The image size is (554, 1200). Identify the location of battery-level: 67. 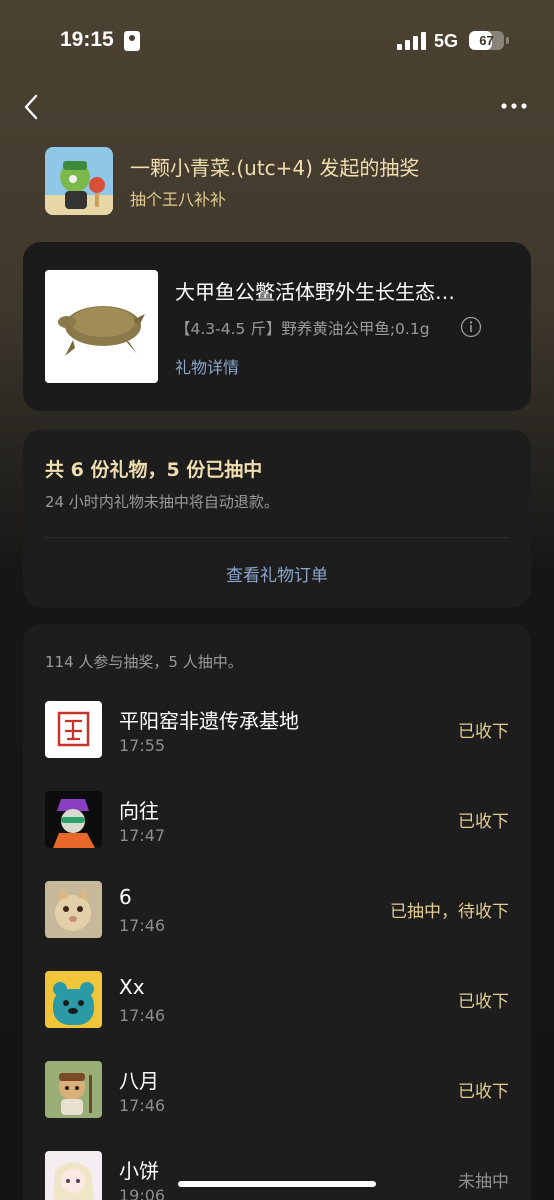
(486, 40).